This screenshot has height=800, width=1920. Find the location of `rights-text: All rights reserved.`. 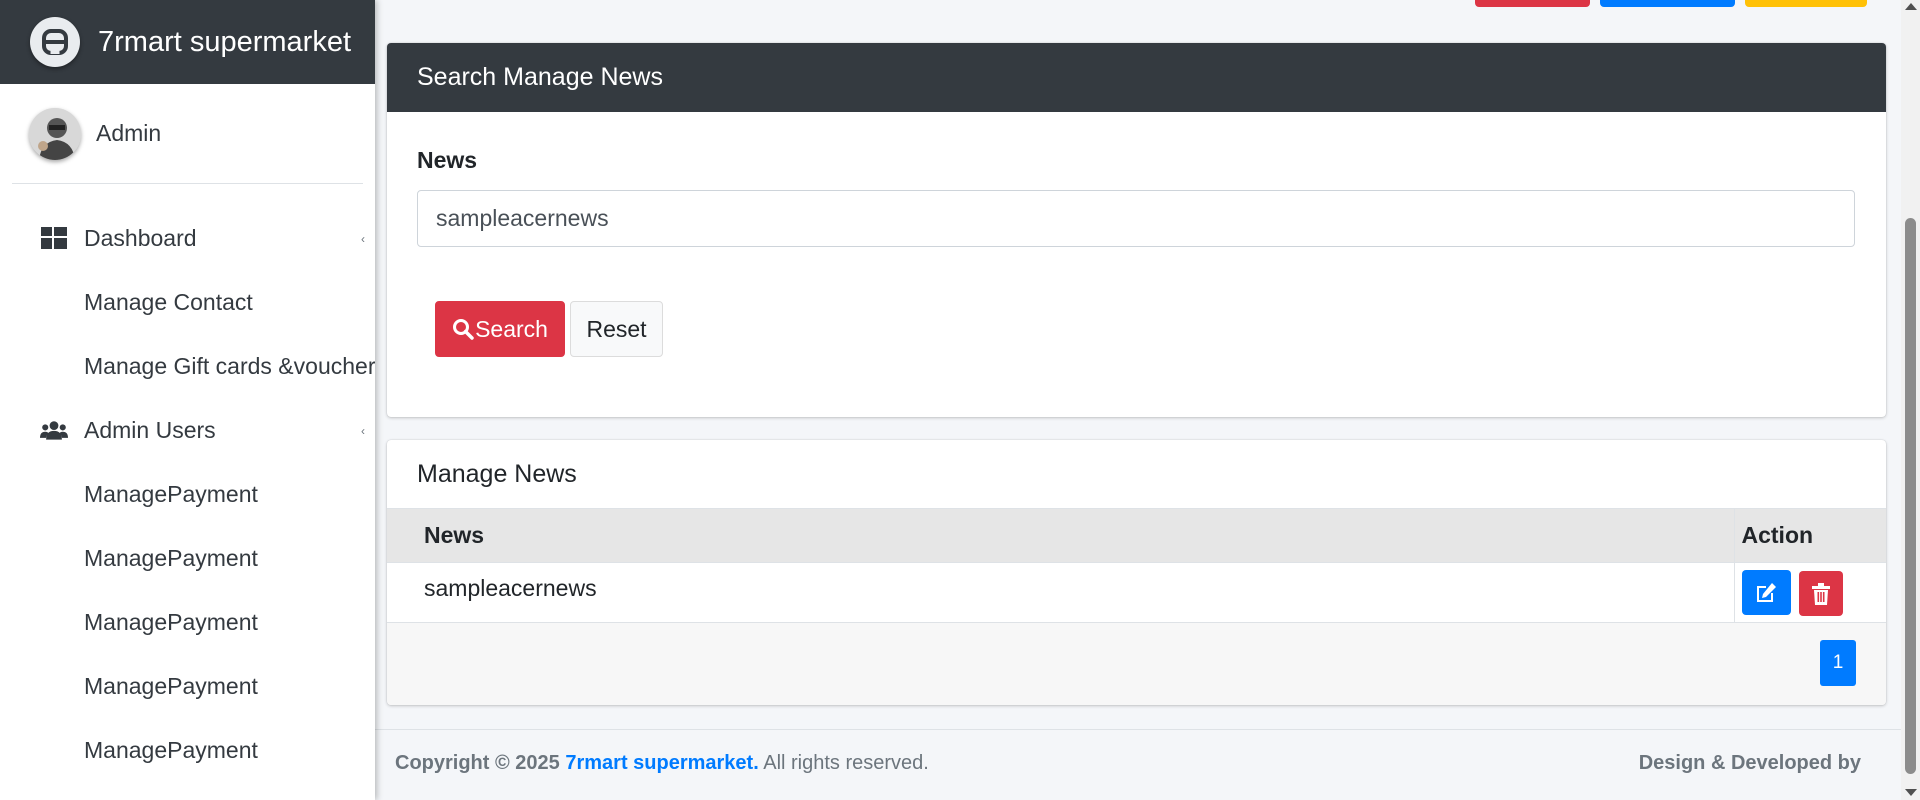

rights-text: All rights reserved. is located at coordinates (846, 763).